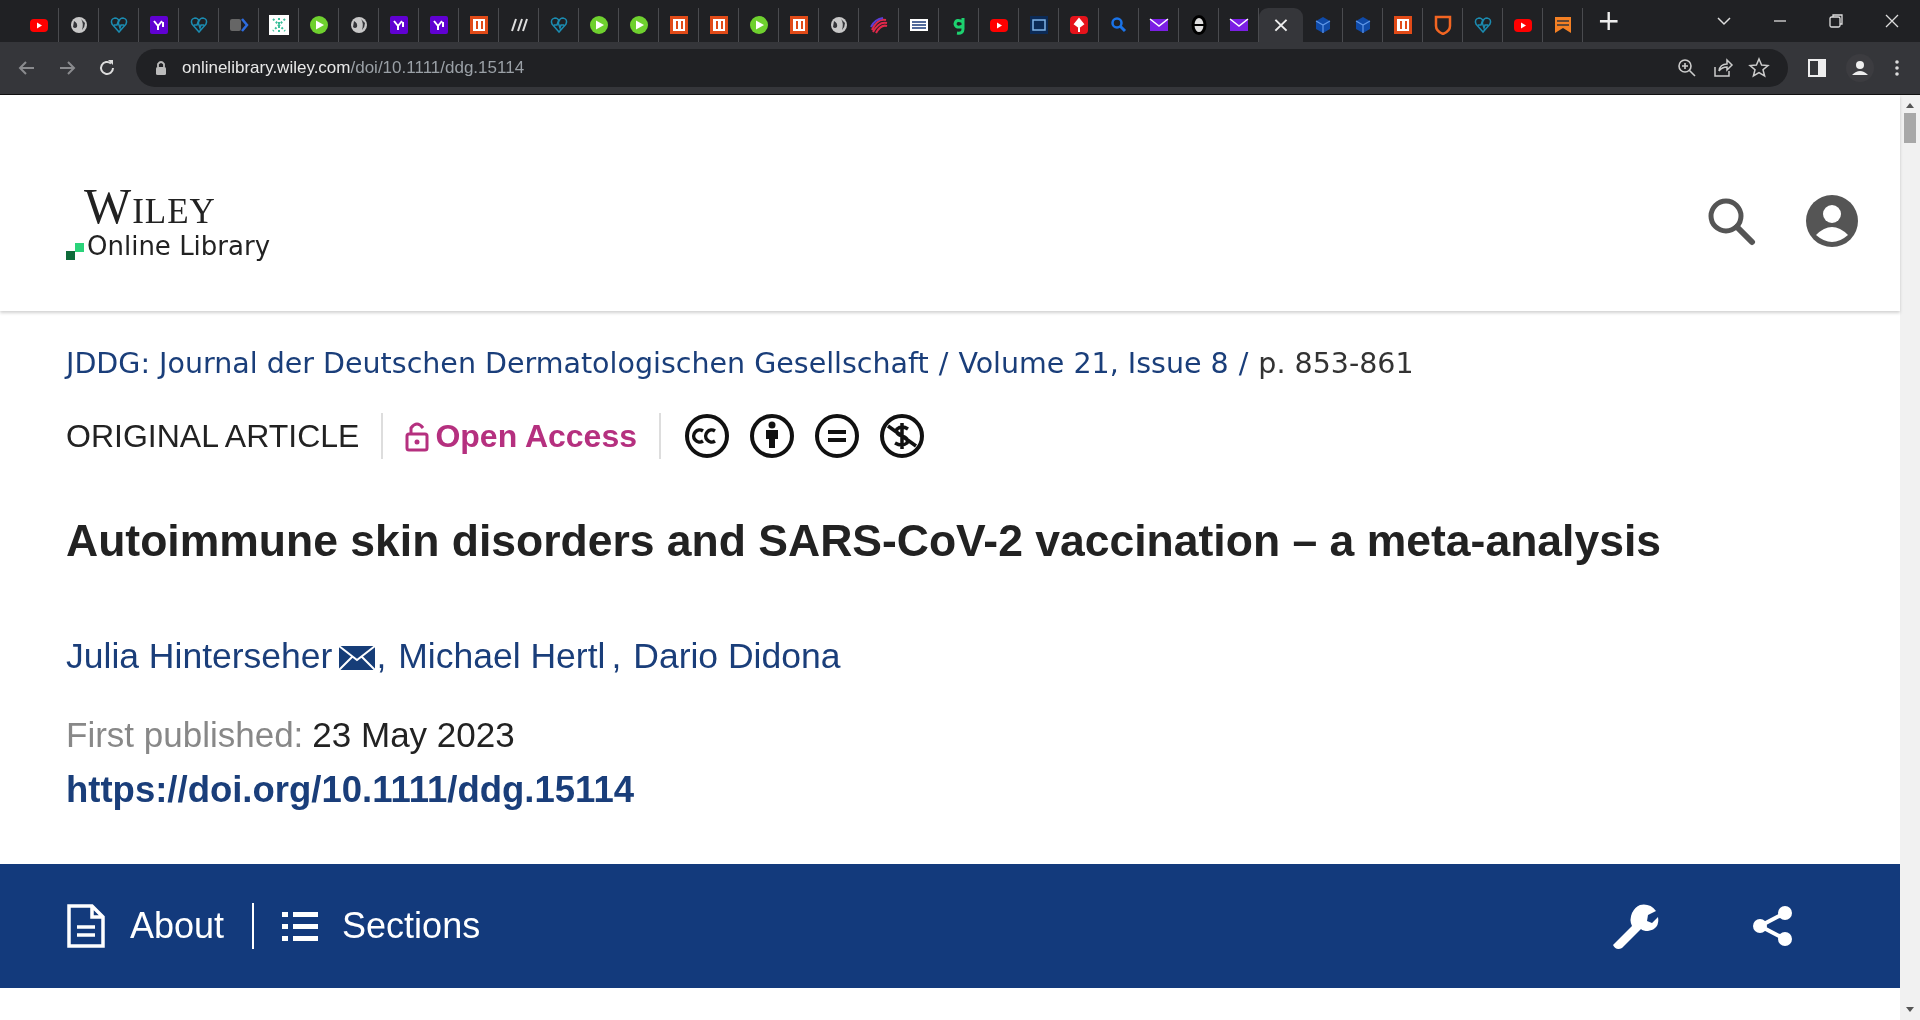 This screenshot has width=1920, height=1020. Describe the element at coordinates (1836, 21) in the screenshot. I see `restore-icon` at that location.